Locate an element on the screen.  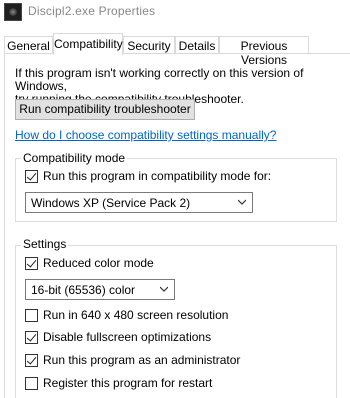
disable-fullscreen-label: Disable fullscreen optimizations is located at coordinates (127, 337).